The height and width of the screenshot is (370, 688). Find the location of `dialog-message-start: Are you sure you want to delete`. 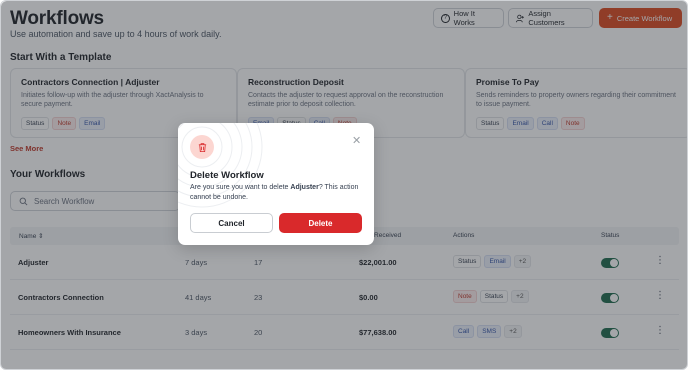

dialog-message-start: Are you sure you want to delete is located at coordinates (240, 187).